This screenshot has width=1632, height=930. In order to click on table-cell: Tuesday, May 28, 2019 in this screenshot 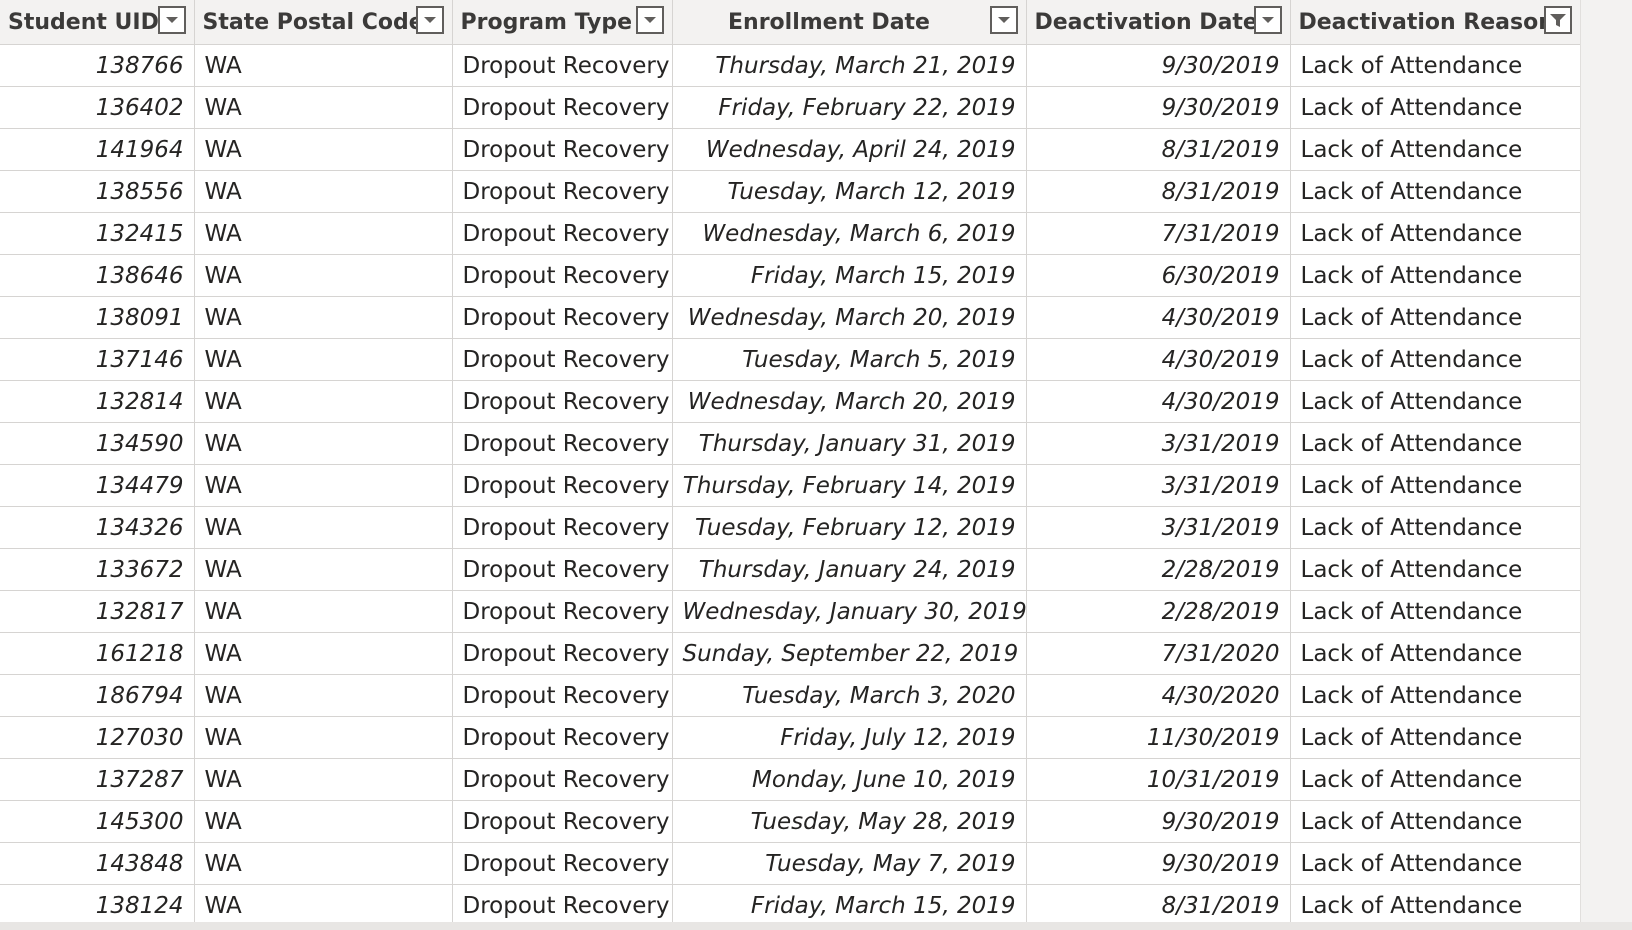, I will do `click(849, 821)`.